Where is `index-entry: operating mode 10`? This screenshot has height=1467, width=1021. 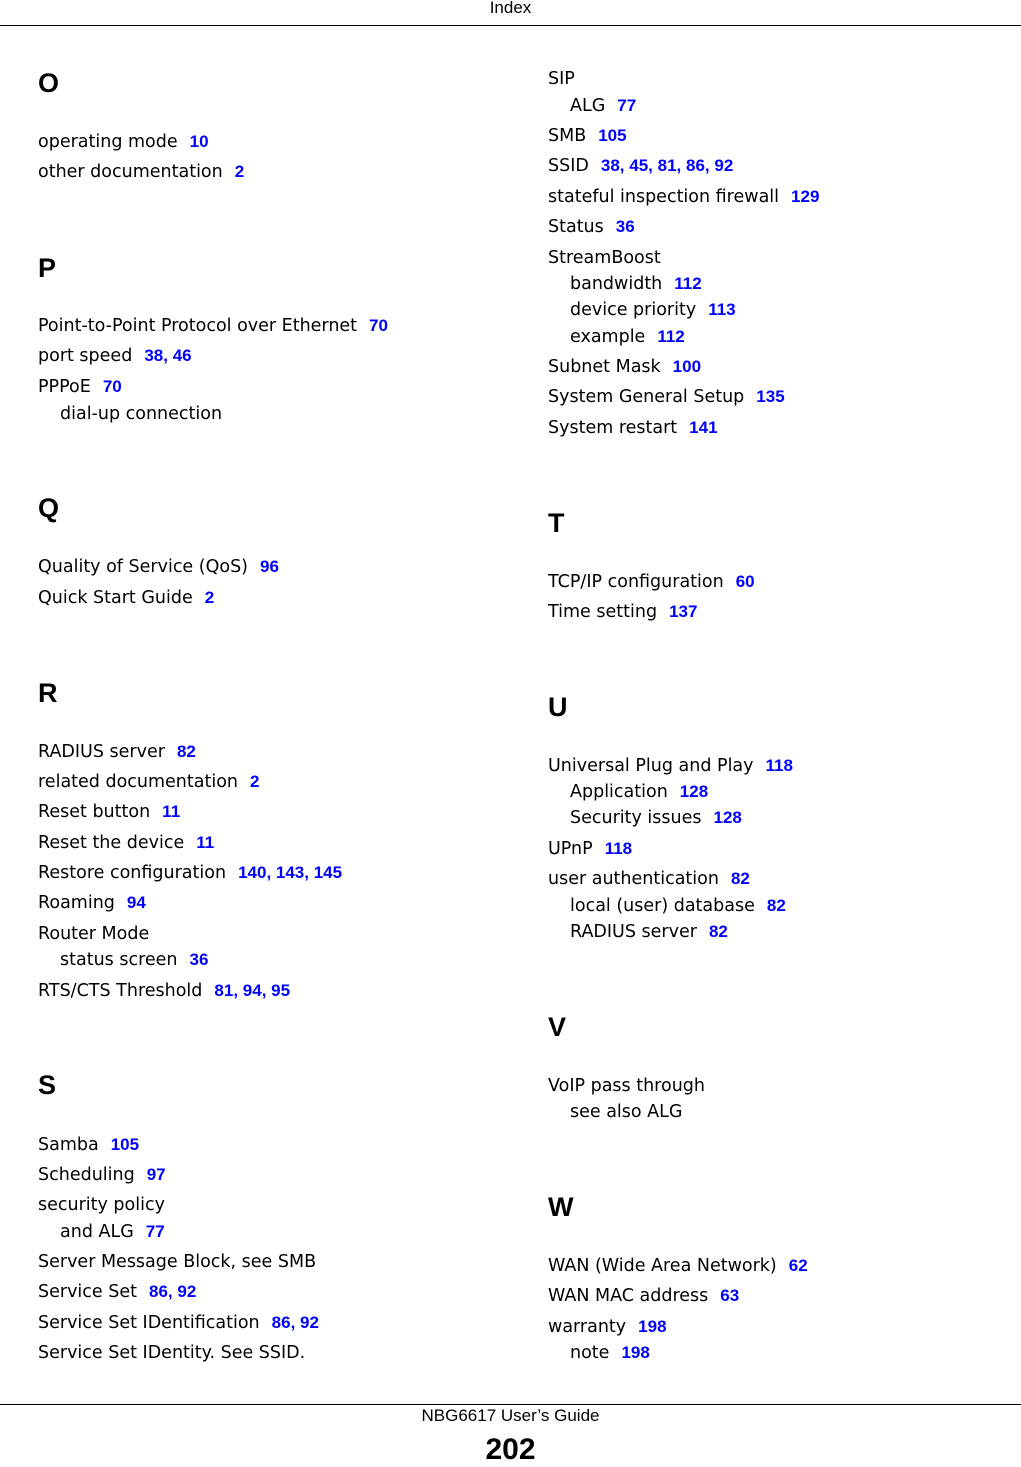 index-entry: operating mode 10 is located at coordinates (123, 142).